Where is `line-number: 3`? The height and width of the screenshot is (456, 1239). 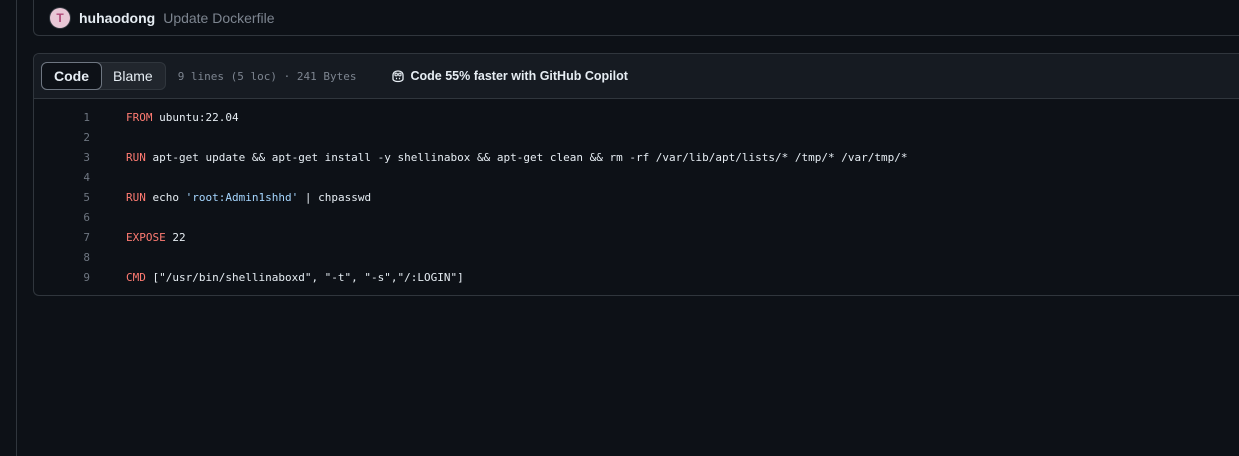
line-number: 3 is located at coordinates (80, 157).